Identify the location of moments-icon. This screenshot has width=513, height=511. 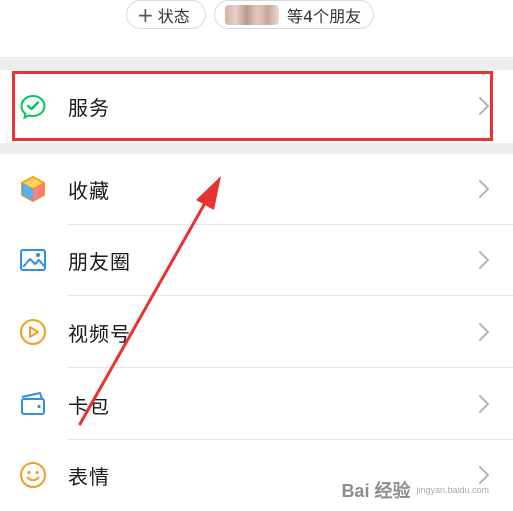
(33, 260).